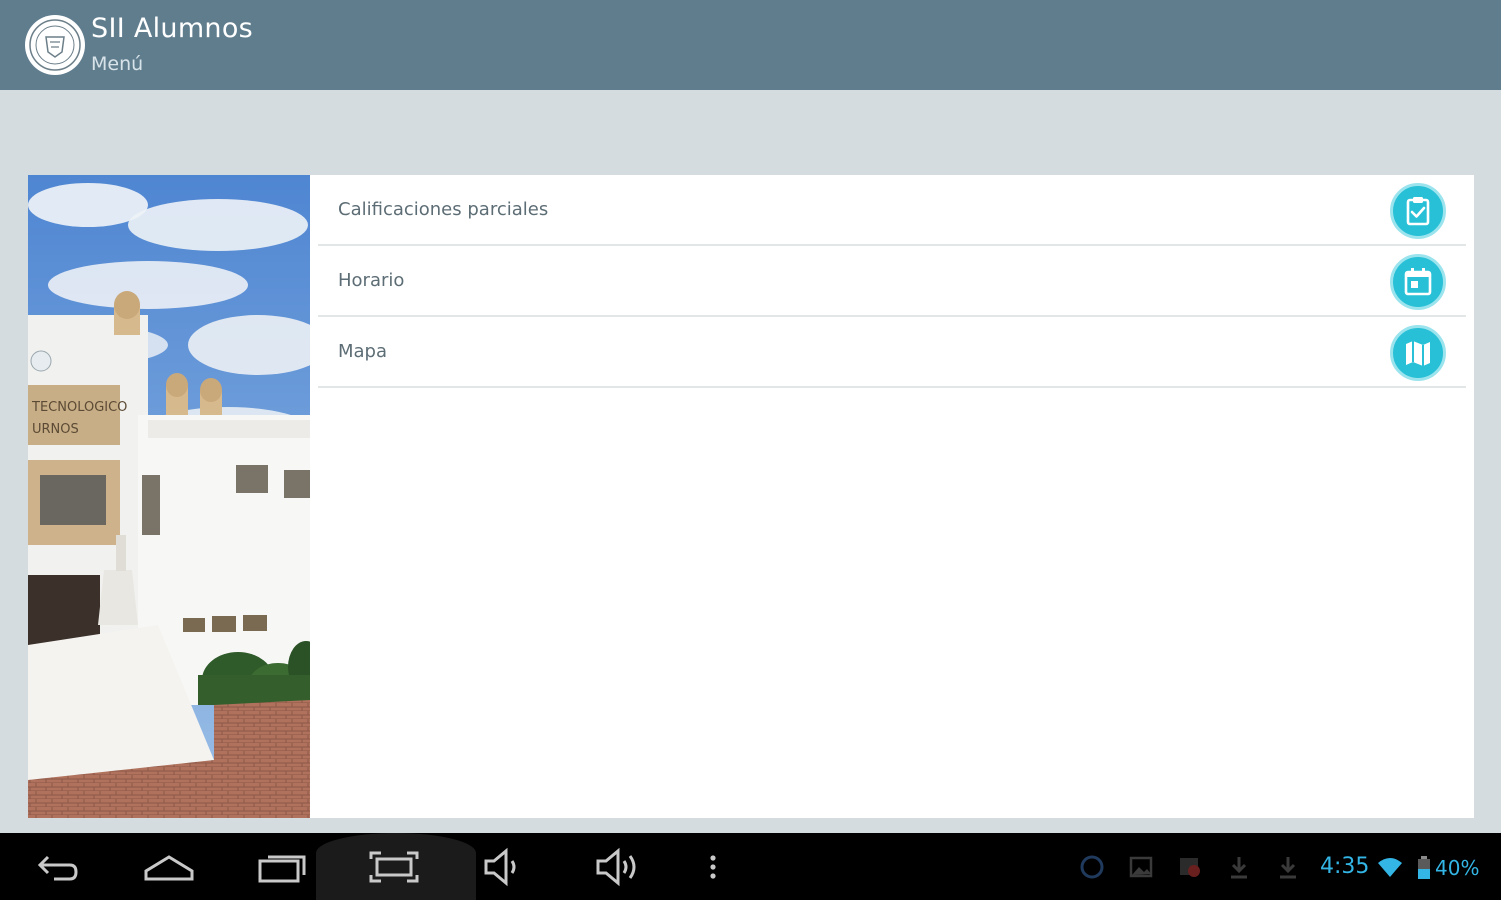  Describe the element at coordinates (443, 209) in the screenshot. I see `menu-item-label: Calificaciones parciales` at that location.